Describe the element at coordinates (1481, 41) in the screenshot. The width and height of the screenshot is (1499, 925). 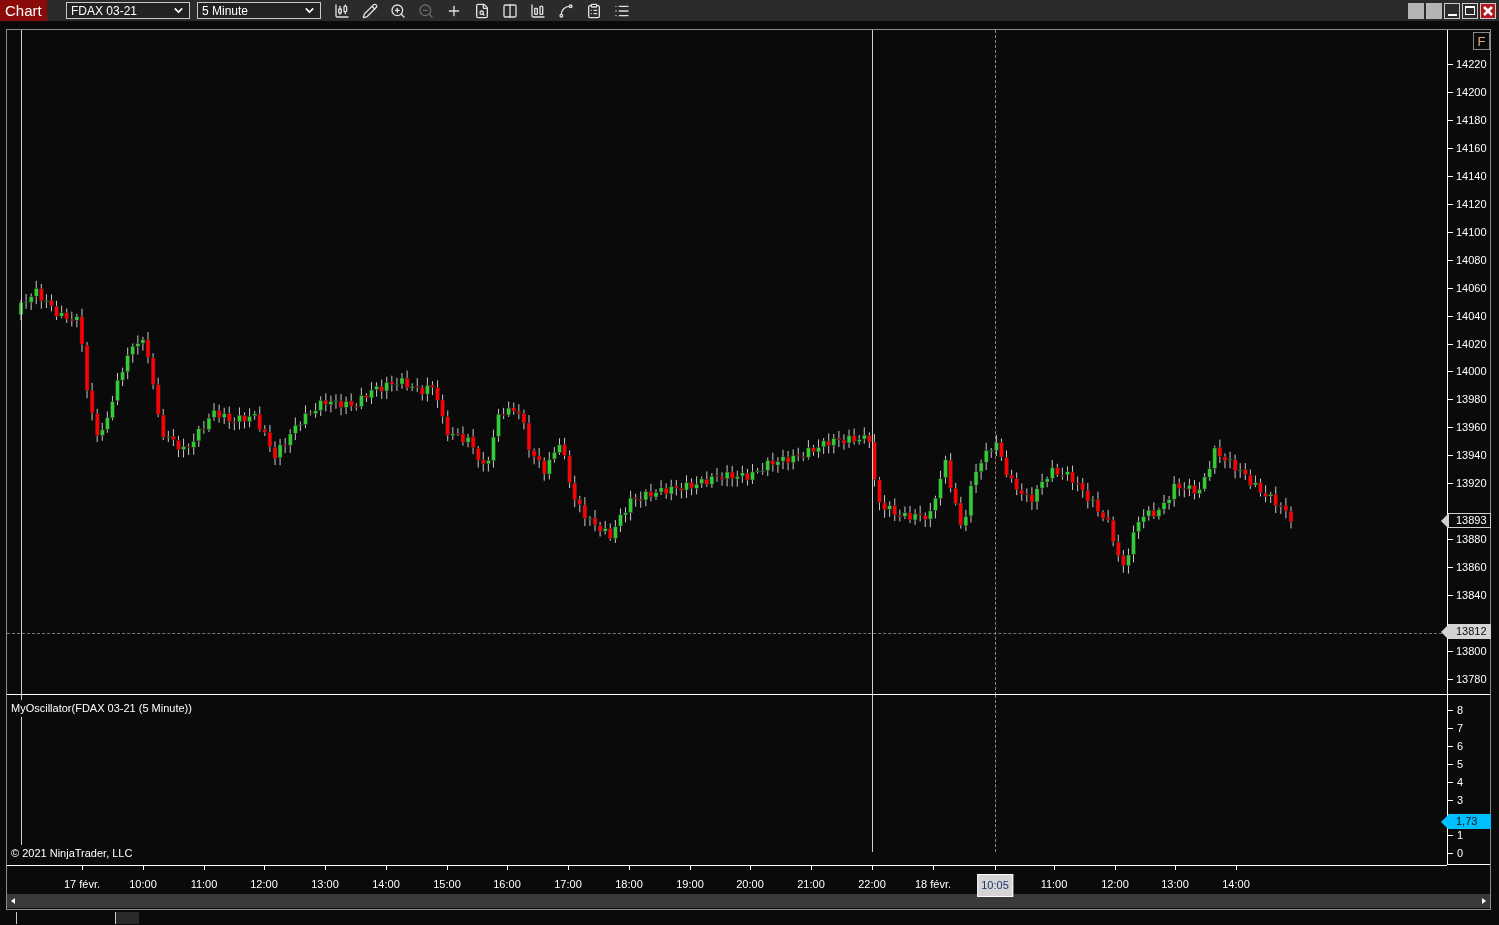
I see `f-button: F` at that location.